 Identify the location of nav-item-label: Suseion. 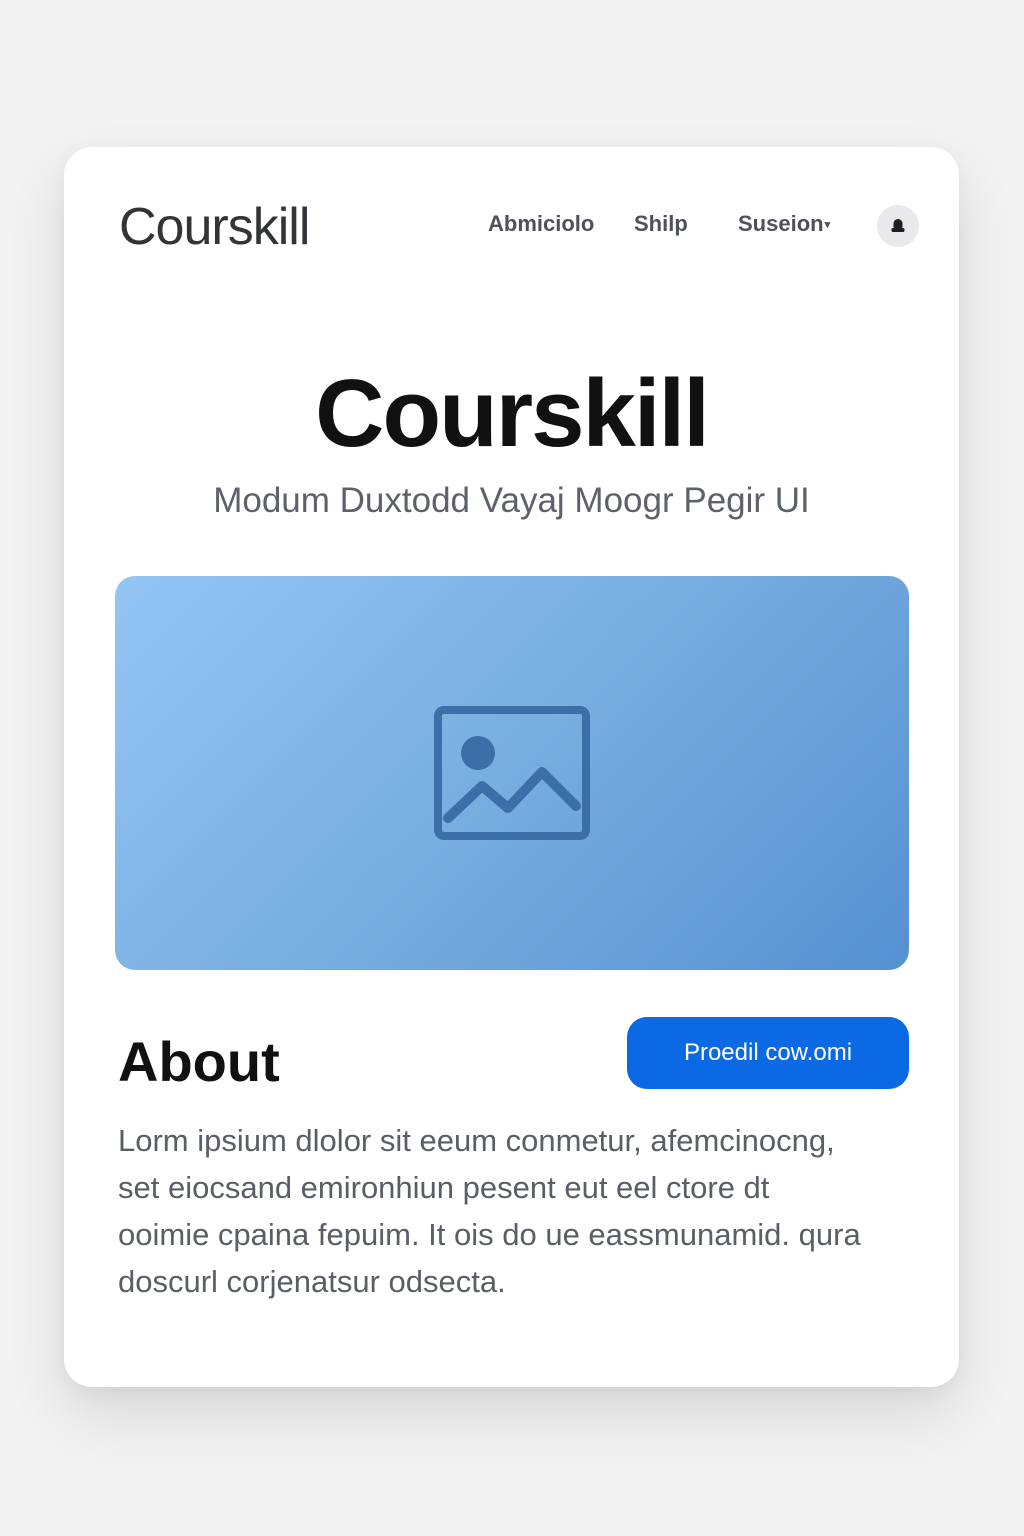
(781, 223).